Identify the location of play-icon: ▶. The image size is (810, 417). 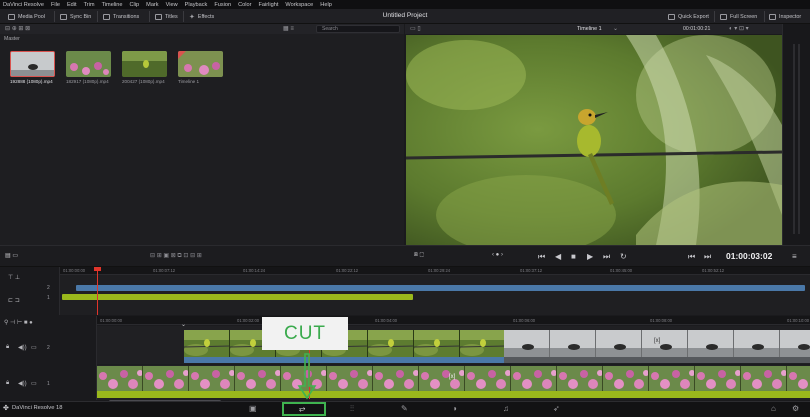
(590, 256).